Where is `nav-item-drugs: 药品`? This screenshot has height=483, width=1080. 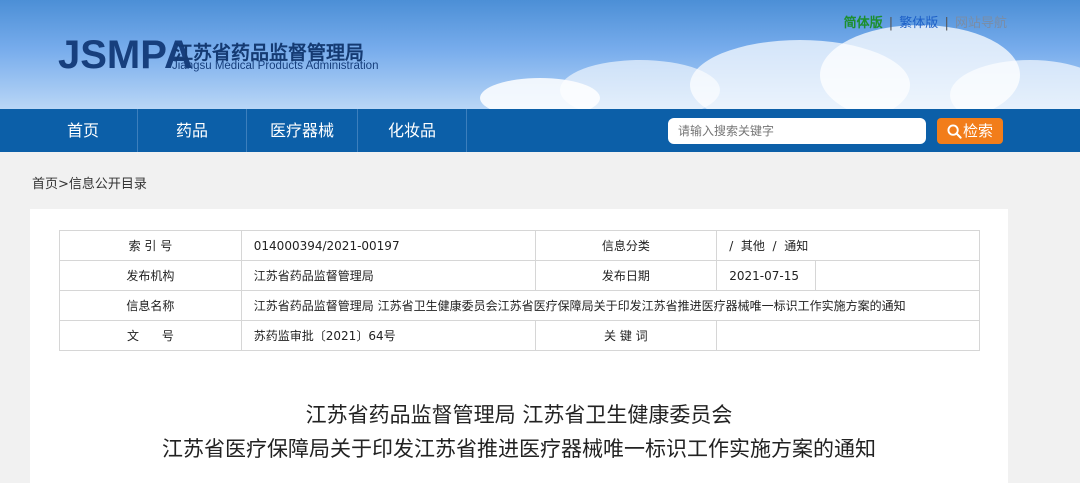 nav-item-drugs: 药品 is located at coordinates (192, 130).